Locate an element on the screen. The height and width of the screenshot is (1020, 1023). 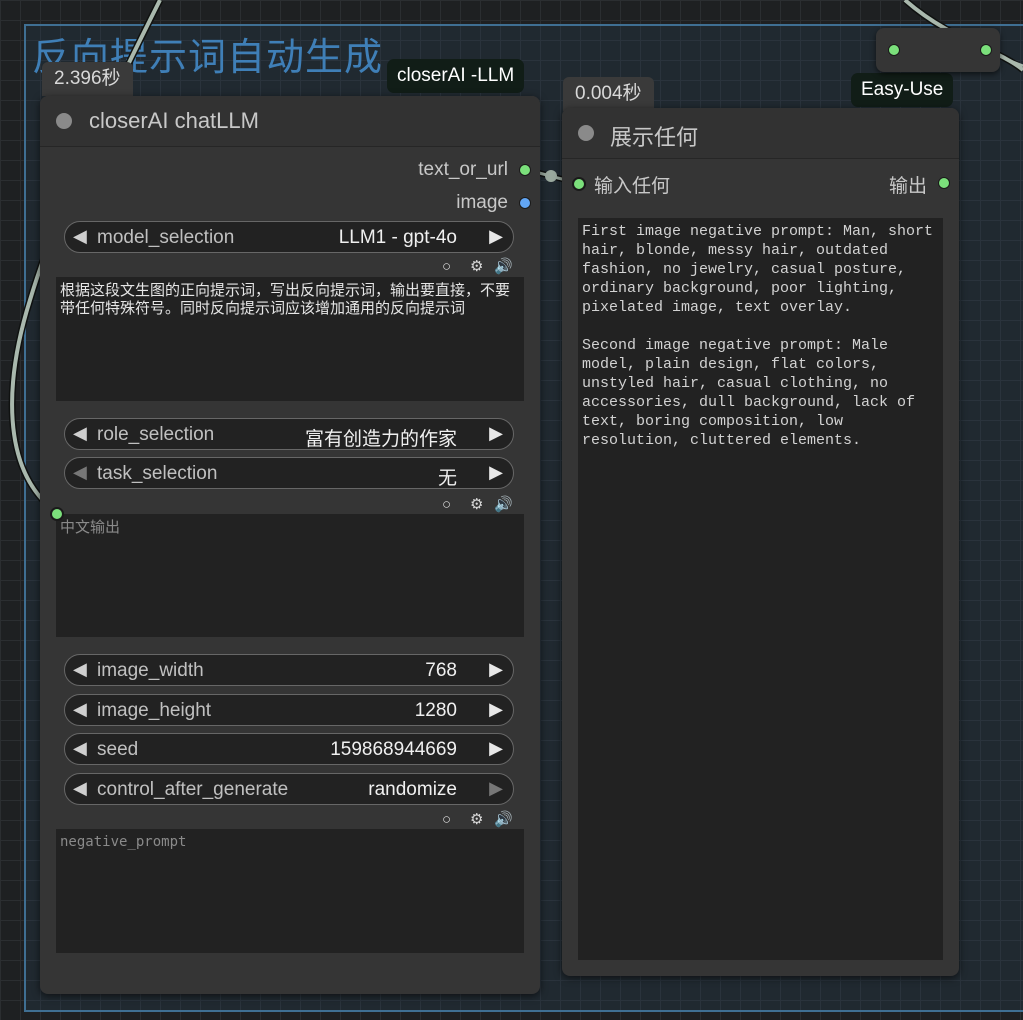
node-header: closerAI chatLLM is located at coordinates (290, 121).